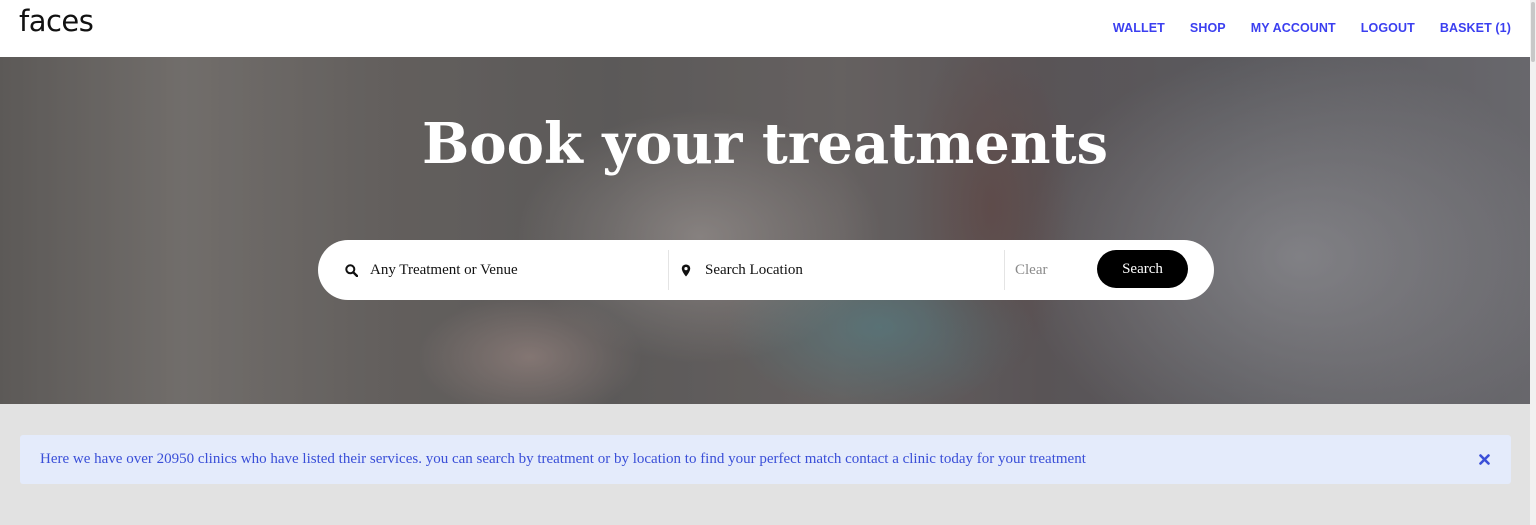 This screenshot has width=1536, height=525. Describe the element at coordinates (510, 270) in the screenshot. I see `treatment-input` at that location.